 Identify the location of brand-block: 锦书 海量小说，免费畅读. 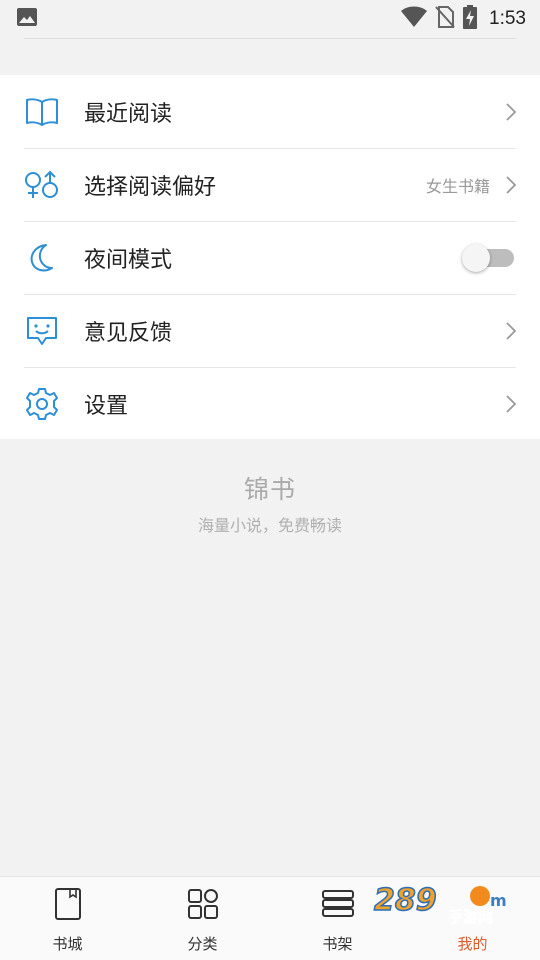
(270, 503).